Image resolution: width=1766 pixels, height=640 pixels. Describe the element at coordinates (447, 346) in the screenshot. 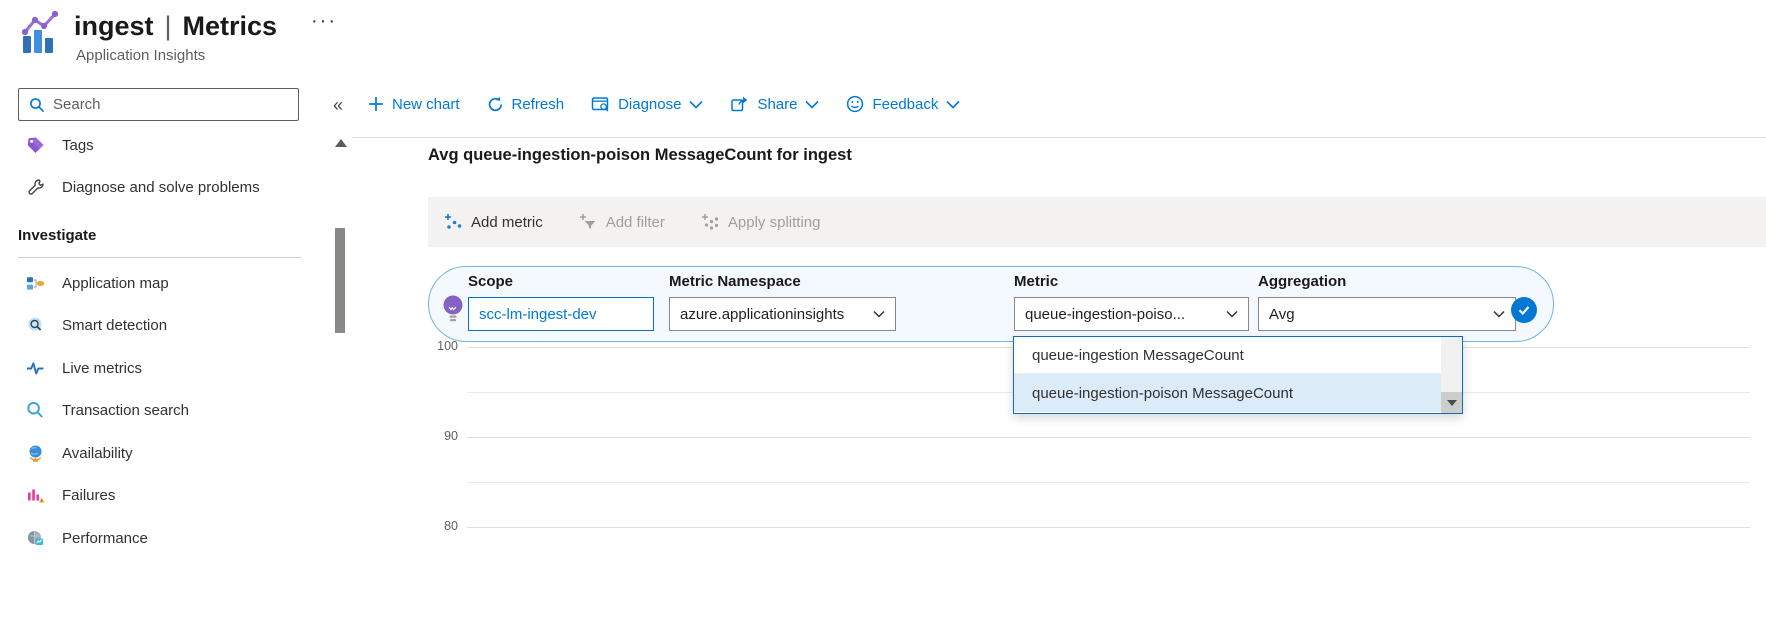

I see `y-axis-tick-100: 100` at that location.